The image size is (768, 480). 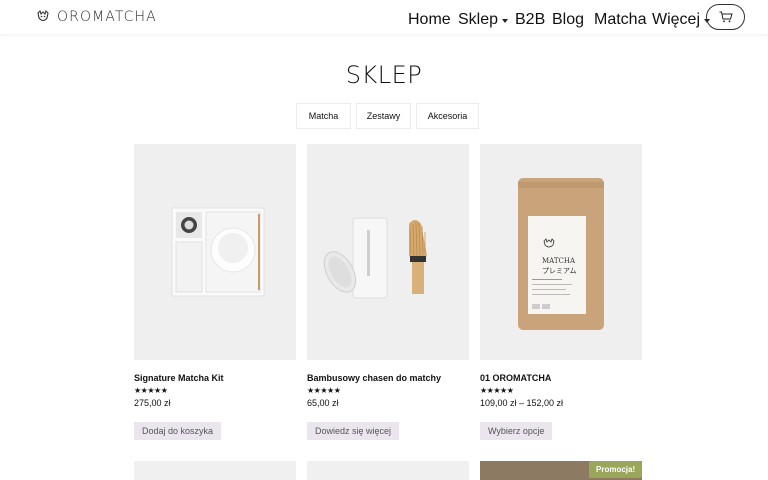 What do you see at coordinates (516, 431) in the screenshot?
I see `select-options-button: Wybierz opcje` at bounding box center [516, 431].